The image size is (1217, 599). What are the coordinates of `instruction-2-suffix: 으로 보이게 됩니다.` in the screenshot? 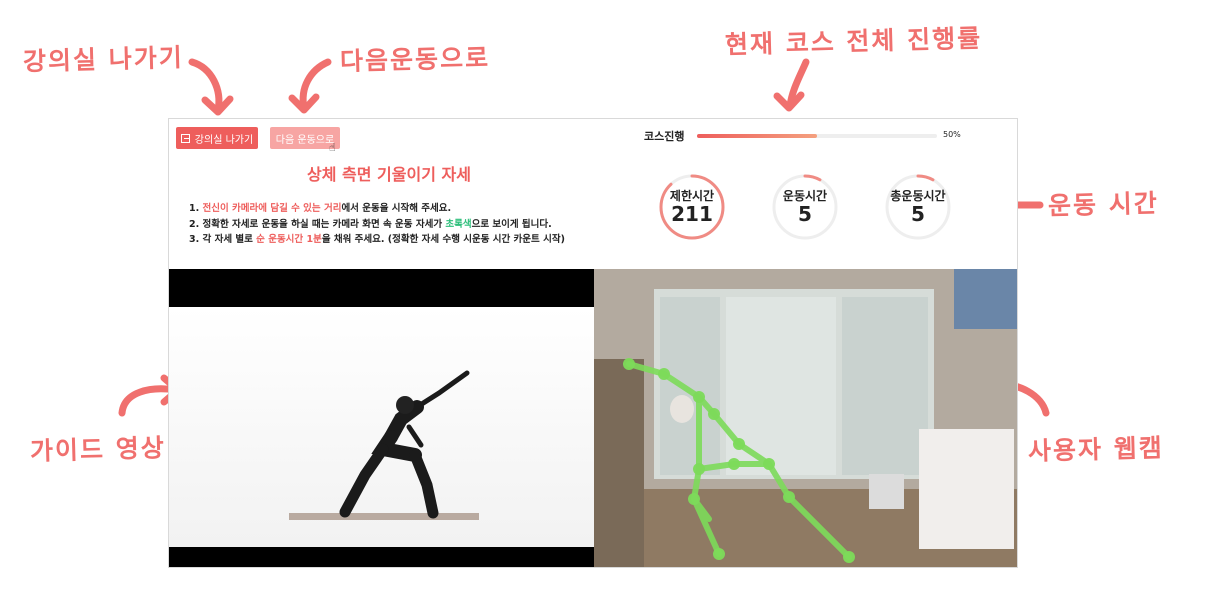 It's located at (511, 224).